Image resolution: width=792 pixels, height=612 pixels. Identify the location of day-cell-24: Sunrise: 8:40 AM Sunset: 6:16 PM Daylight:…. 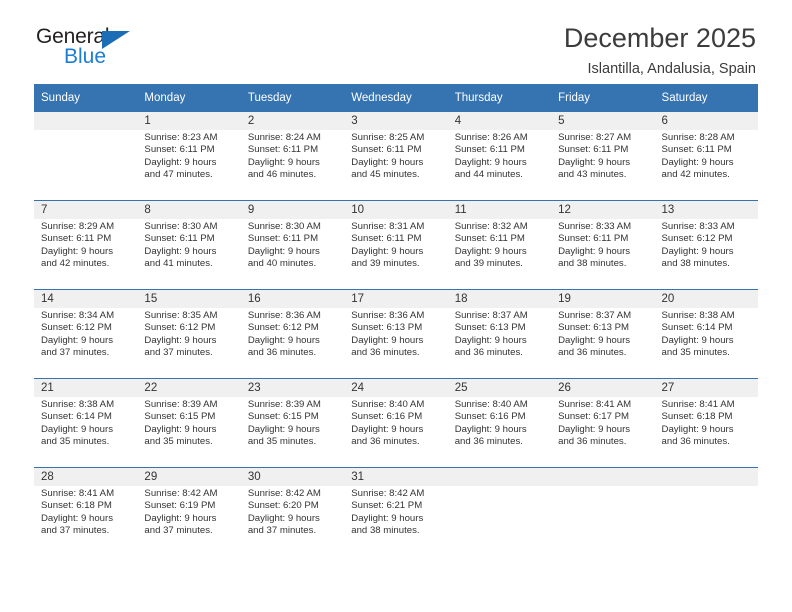
(396, 432).